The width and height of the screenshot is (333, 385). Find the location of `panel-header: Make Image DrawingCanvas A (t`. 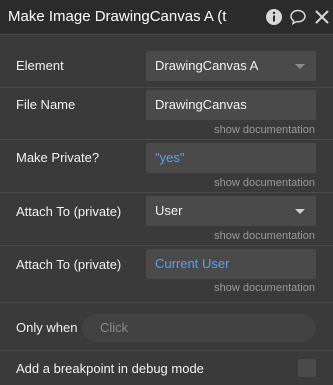

panel-header: Make Image DrawingCanvas A (t is located at coordinates (166, 17).